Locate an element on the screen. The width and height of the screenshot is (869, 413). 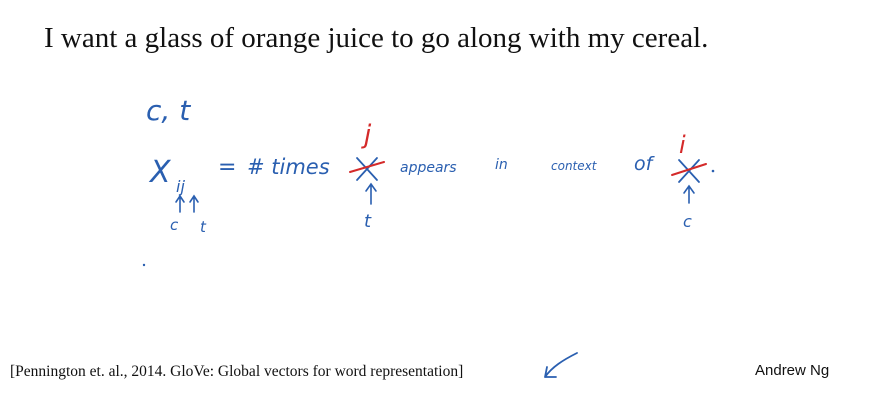
label-c-under-word: c is located at coordinates (687, 221).